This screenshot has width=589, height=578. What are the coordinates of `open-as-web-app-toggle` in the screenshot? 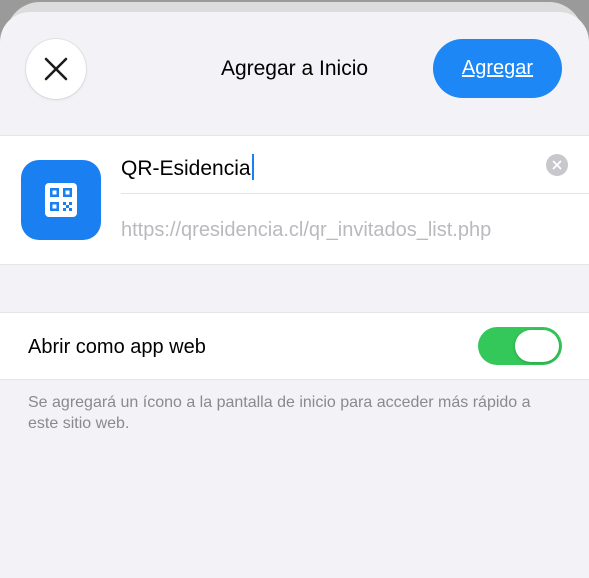 It's located at (520, 346).